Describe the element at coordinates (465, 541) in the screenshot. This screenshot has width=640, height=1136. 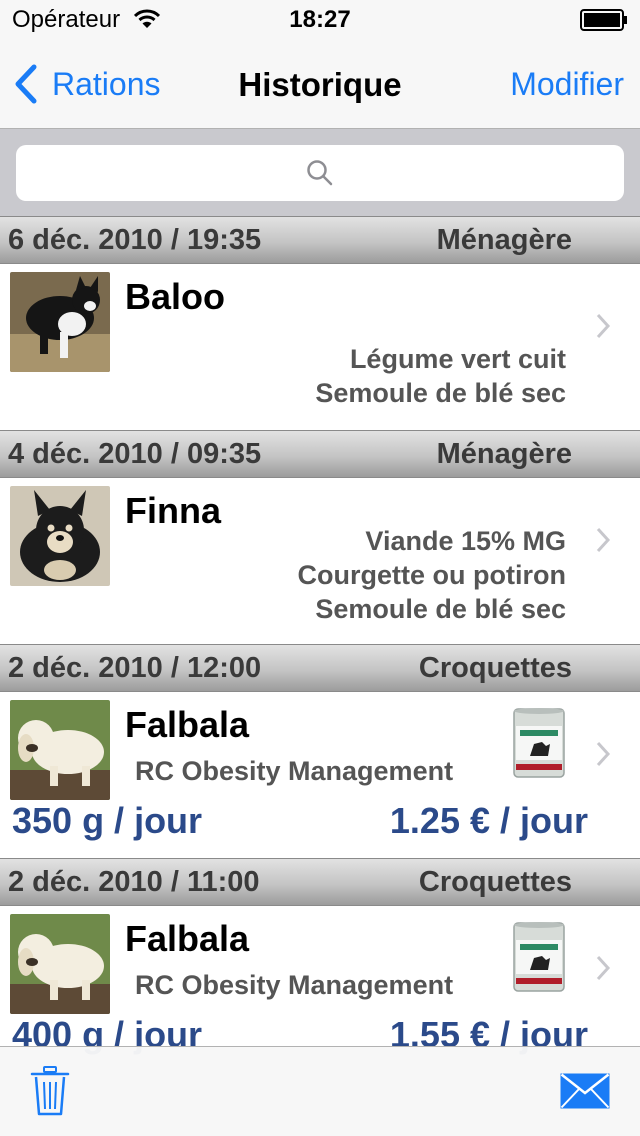
I see `ingredient-item: Viande 15% MG` at that location.